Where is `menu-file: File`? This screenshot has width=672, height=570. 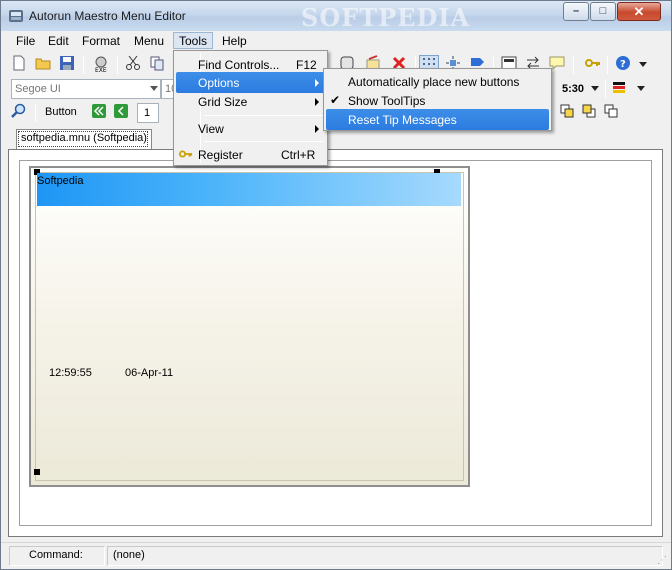
menu-file: File is located at coordinates (25, 41).